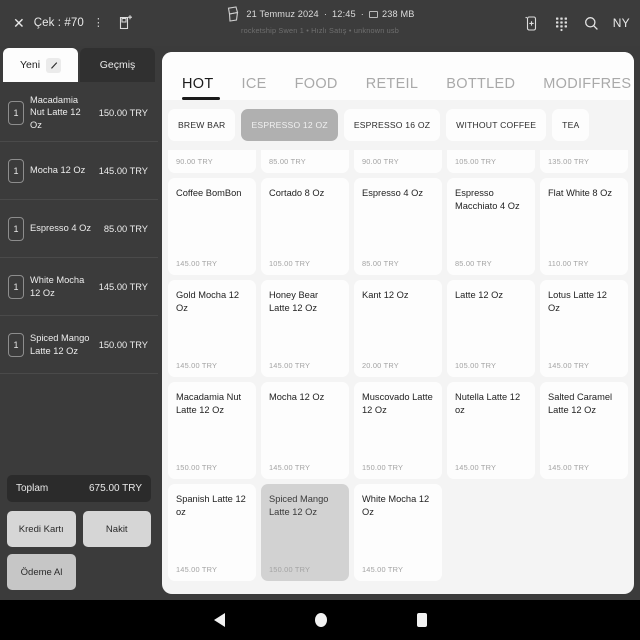  I want to click on tab-ice: ICE, so click(254, 88).